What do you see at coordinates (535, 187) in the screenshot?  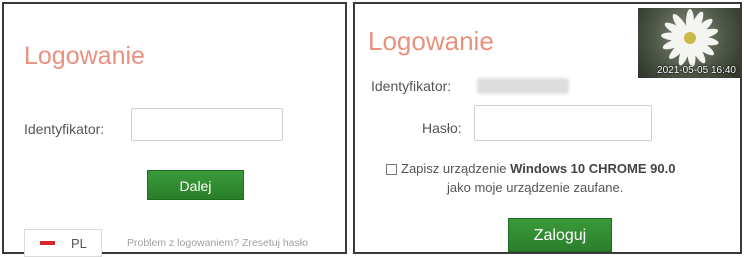 I see `trust-device-label-line2: jako moje urządzenie zaufane.` at bounding box center [535, 187].